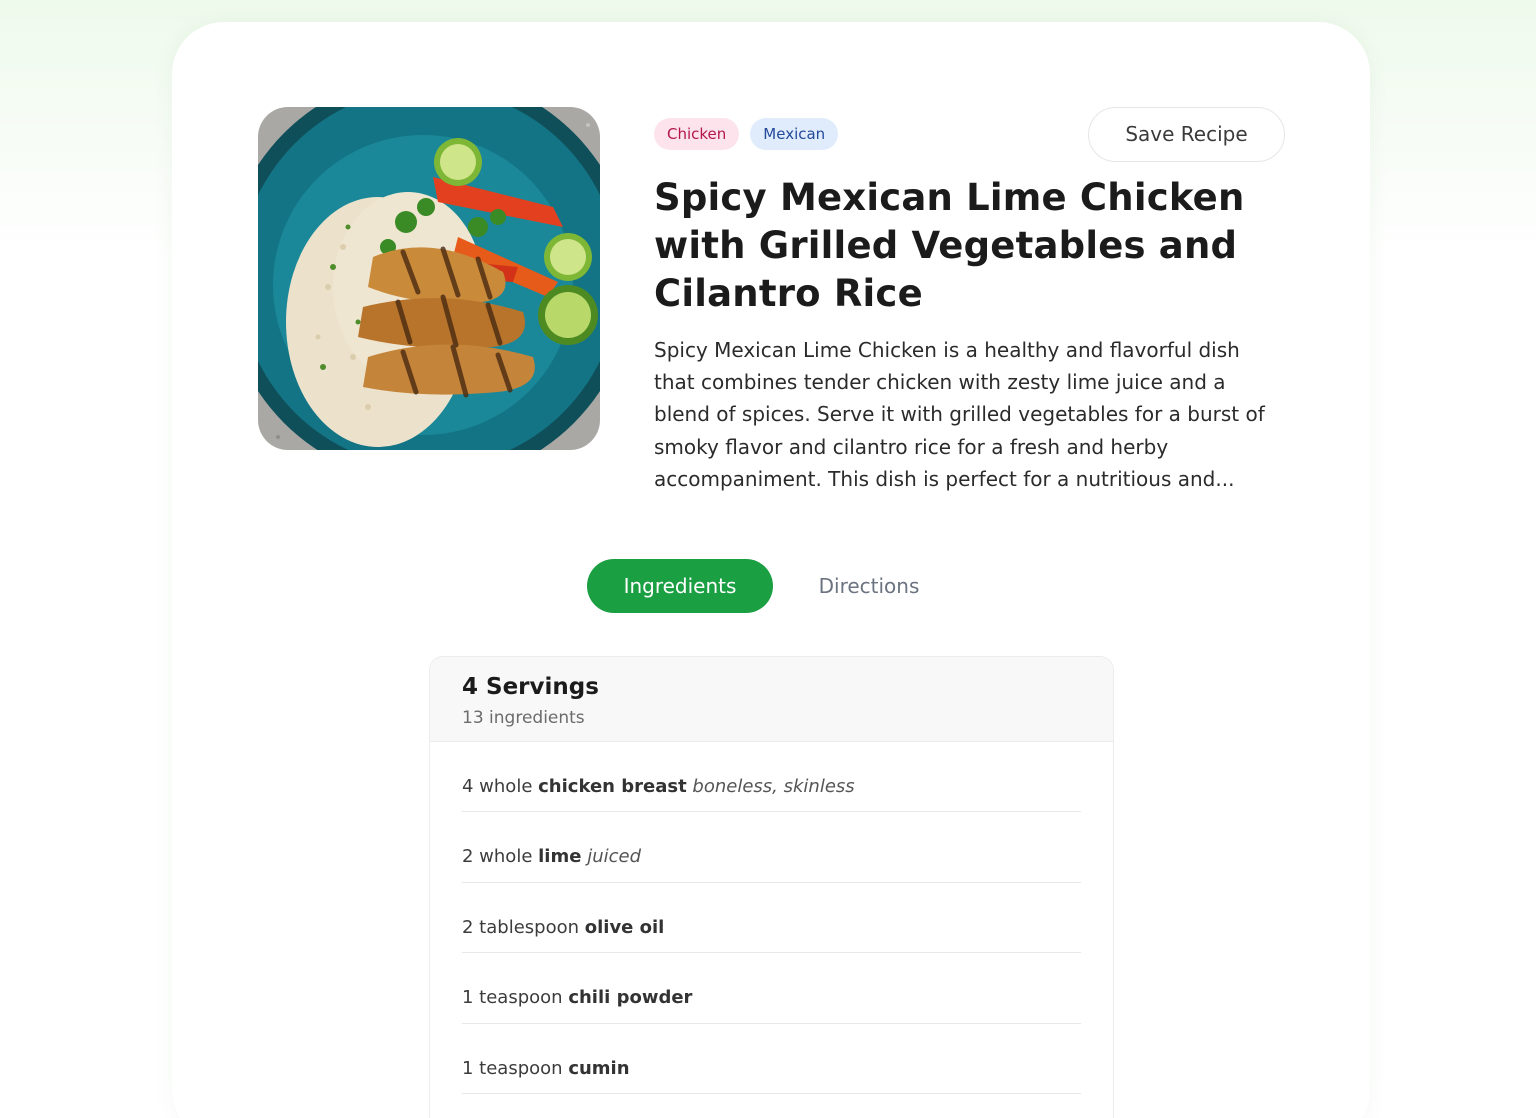 The height and width of the screenshot is (1118, 1536). Describe the element at coordinates (560, 857) in the screenshot. I see `ingredient-name: lime` at that location.